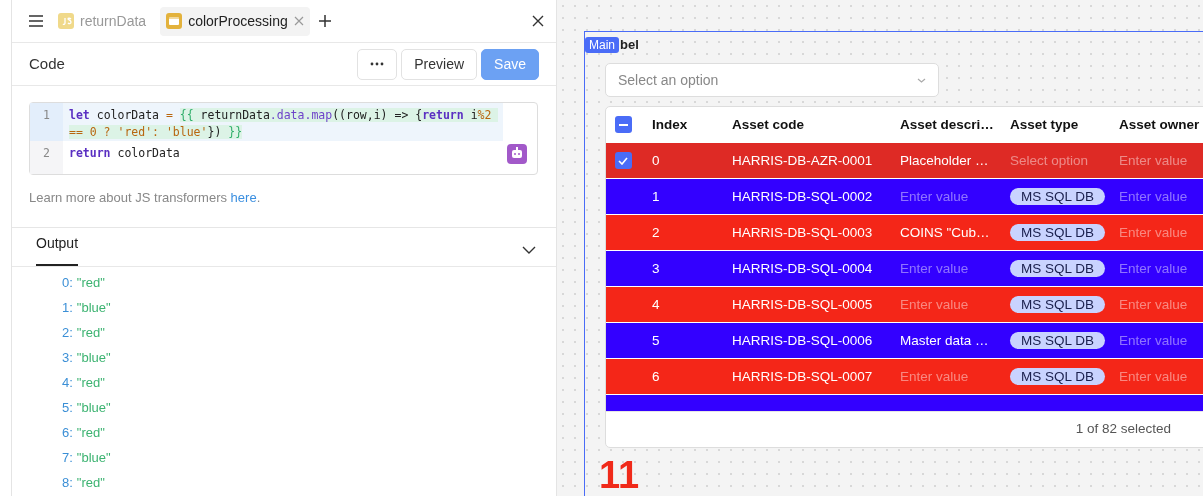 The width and height of the screenshot is (1203, 496). What do you see at coordinates (46, 122) in the screenshot?
I see `line-number: 1` at bounding box center [46, 122].